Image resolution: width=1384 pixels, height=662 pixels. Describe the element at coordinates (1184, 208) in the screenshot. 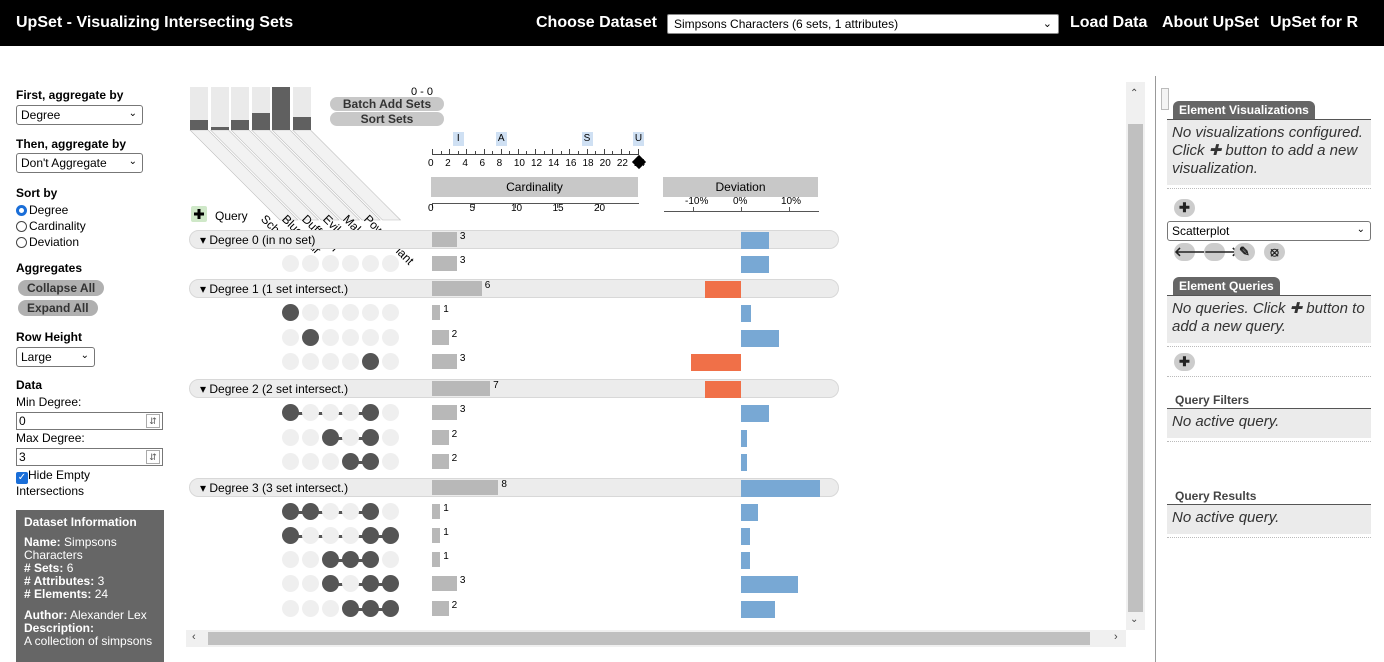

I see `add-visualization-button: ✚` at that location.